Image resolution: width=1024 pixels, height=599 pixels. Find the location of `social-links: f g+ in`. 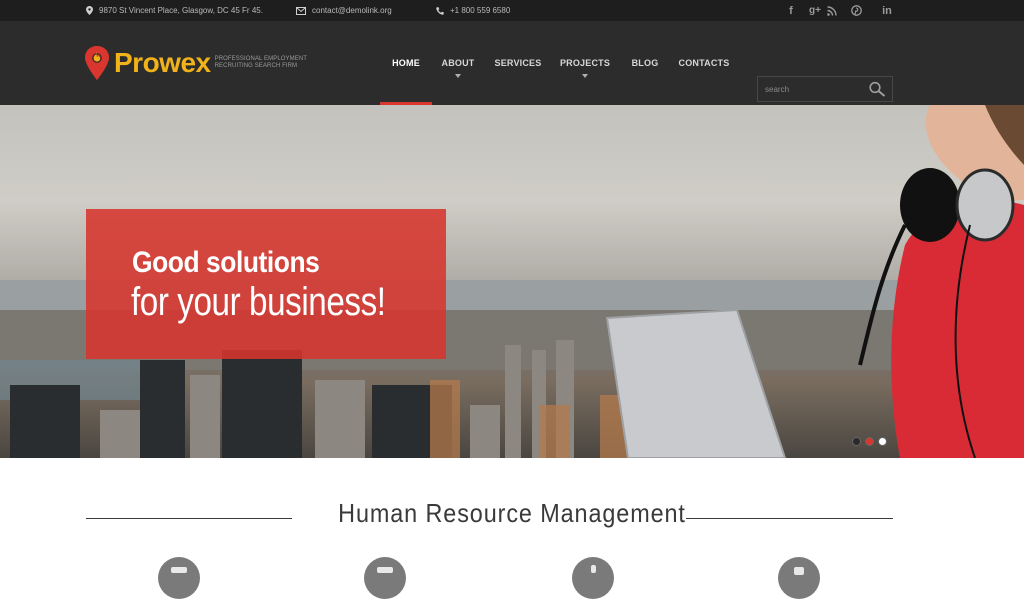

social-links: f g+ in is located at coordinates (839, 10).